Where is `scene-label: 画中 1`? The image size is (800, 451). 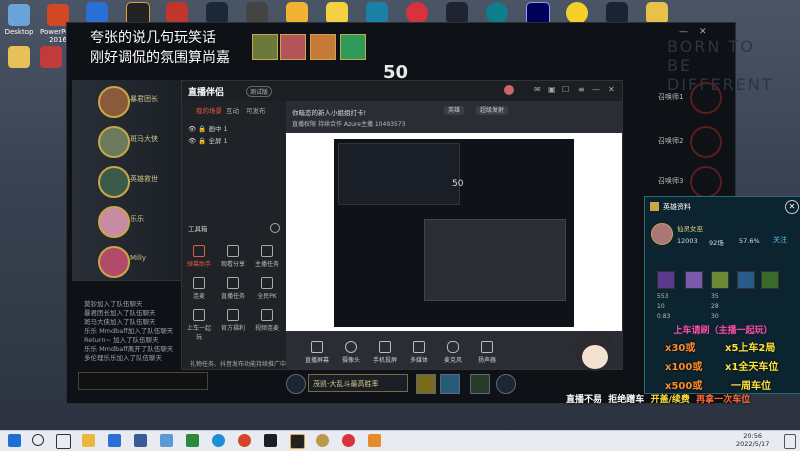
scene-label: 画中 1 is located at coordinates (218, 129).